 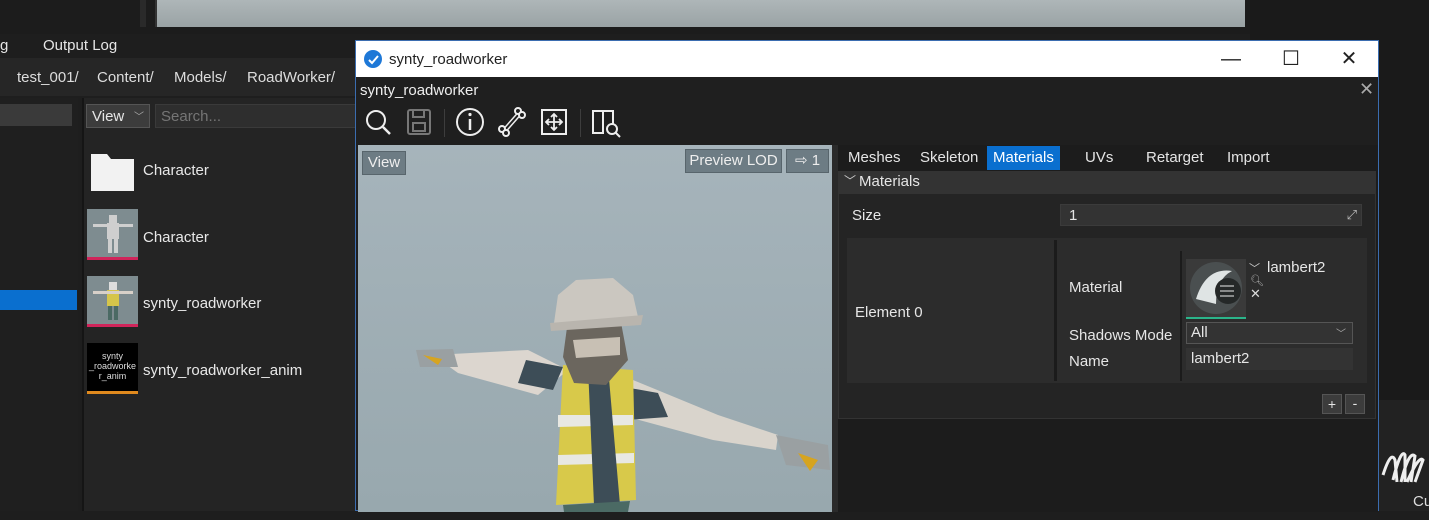 I want to click on breadcrumb-item: Content/, so click(x=125, y=77).